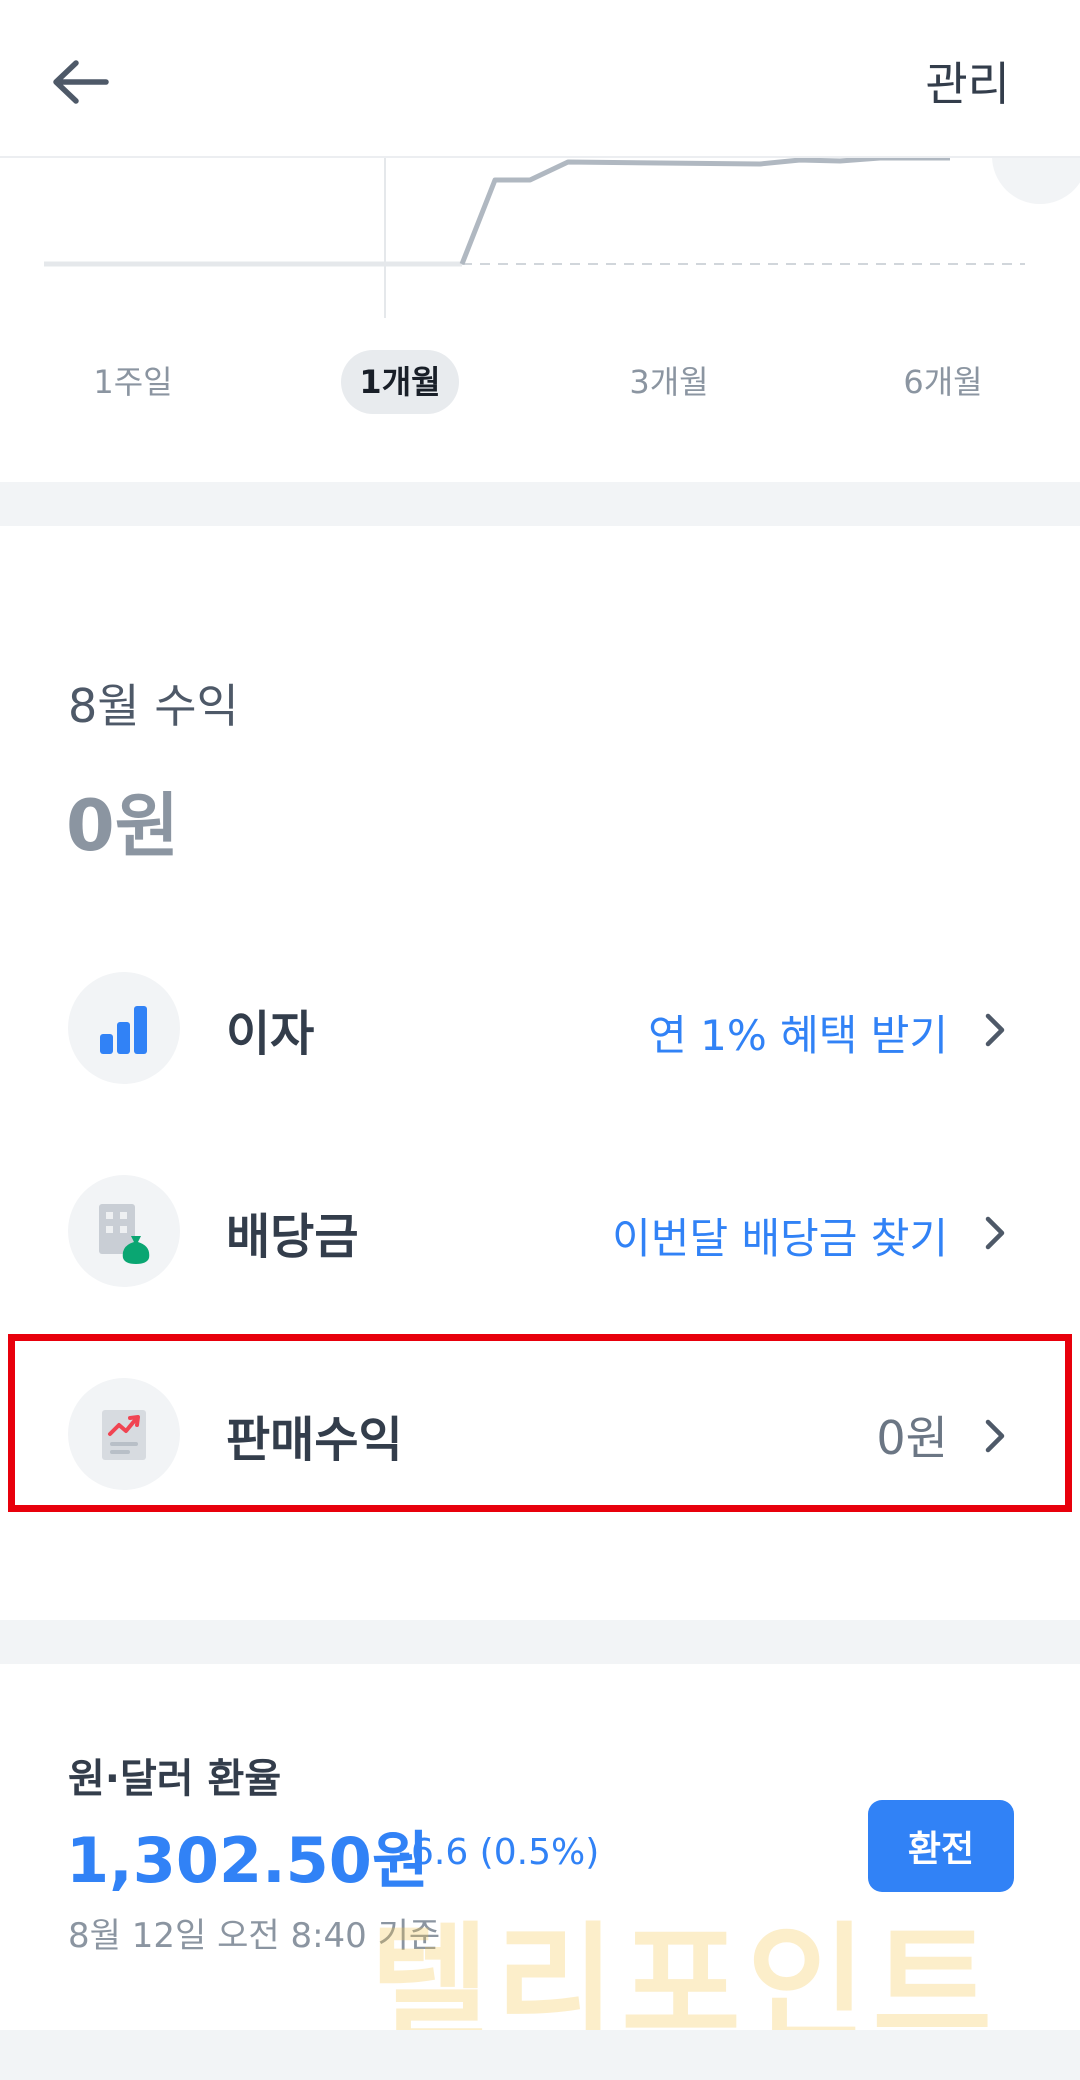 Image resolution: width=1080 pixels, height=2080 pixels. I want to click on row-label: 이자, so click(270, 1034).